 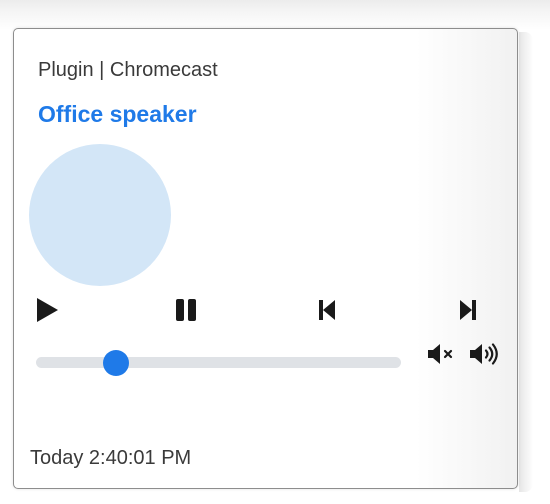 I want to click on pause-icon, so click(x=186, y=310).